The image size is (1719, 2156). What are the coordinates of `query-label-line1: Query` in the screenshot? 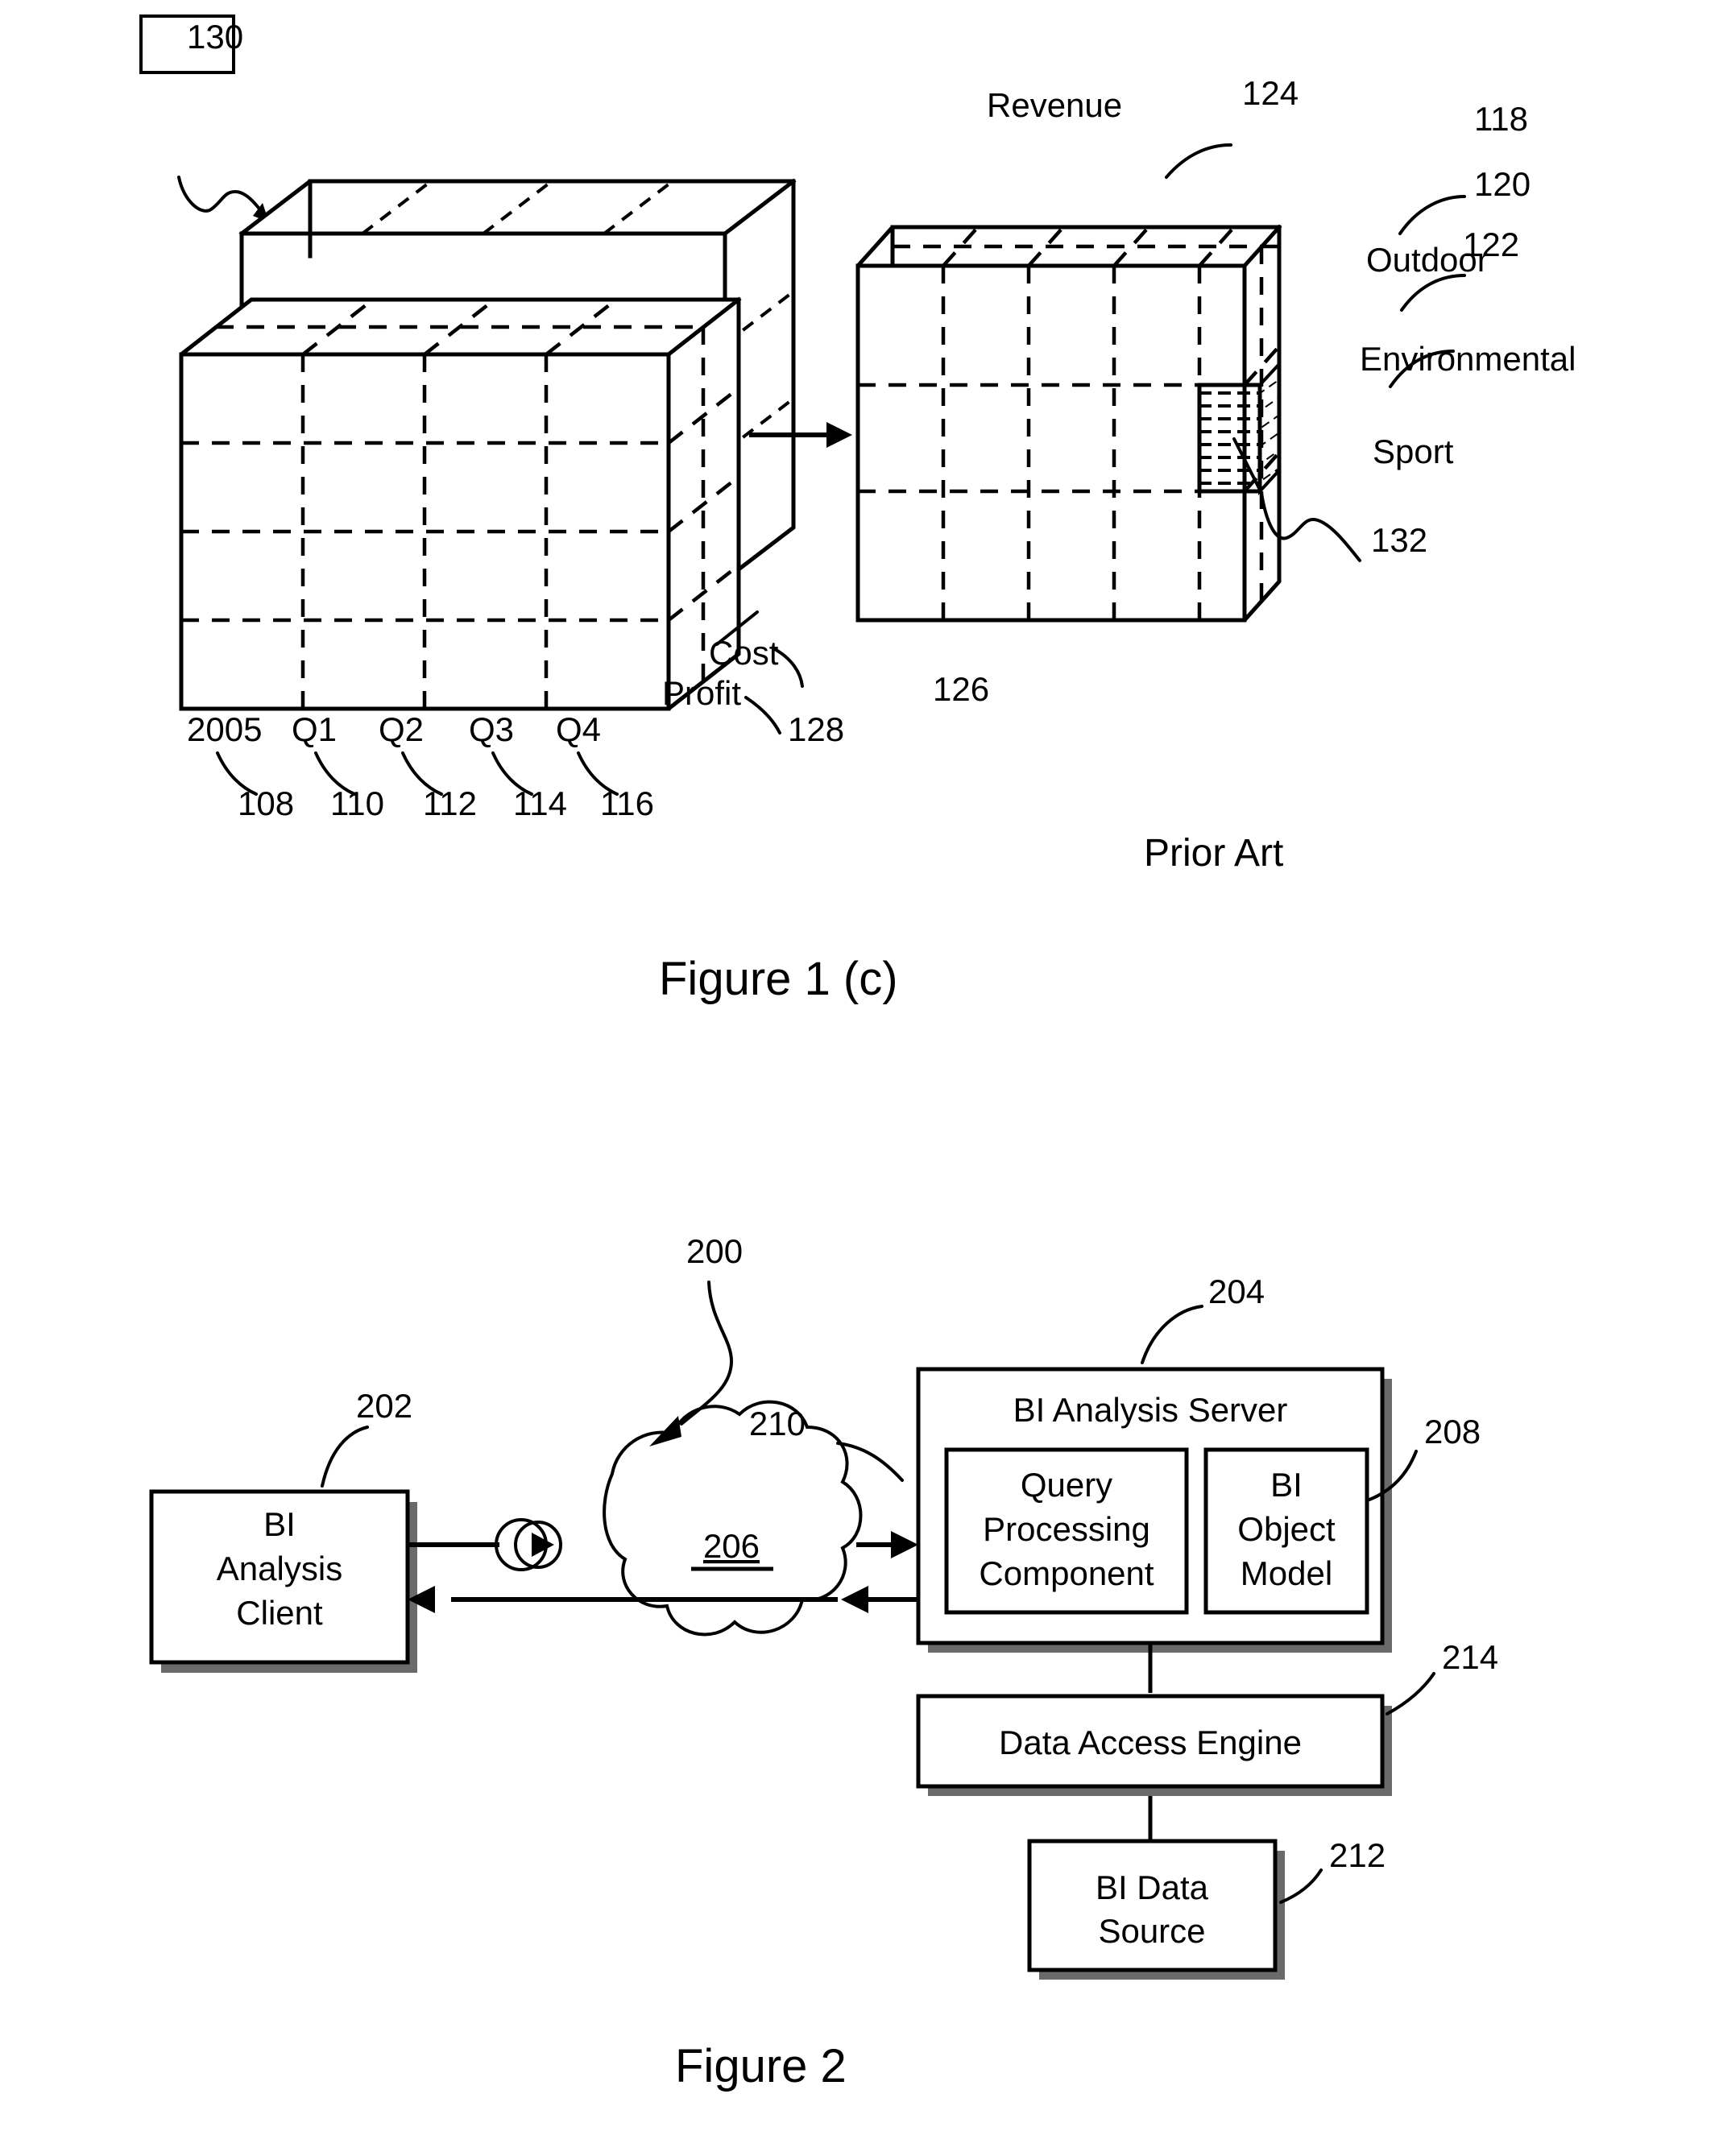 It's located at (1066, 1485).